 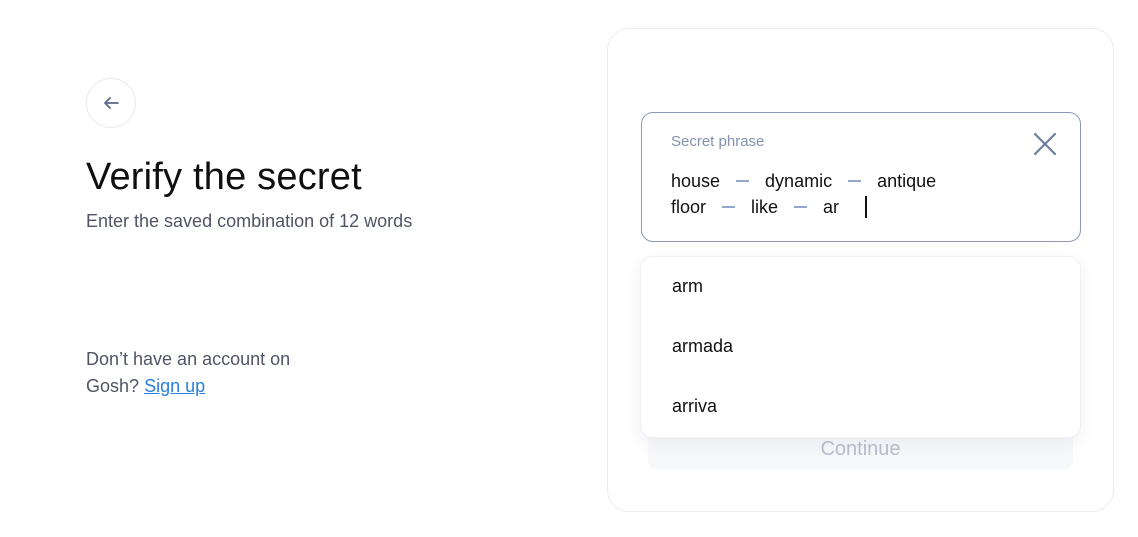 I want to click on arrow-left-icon, so click(x=111, y=103).